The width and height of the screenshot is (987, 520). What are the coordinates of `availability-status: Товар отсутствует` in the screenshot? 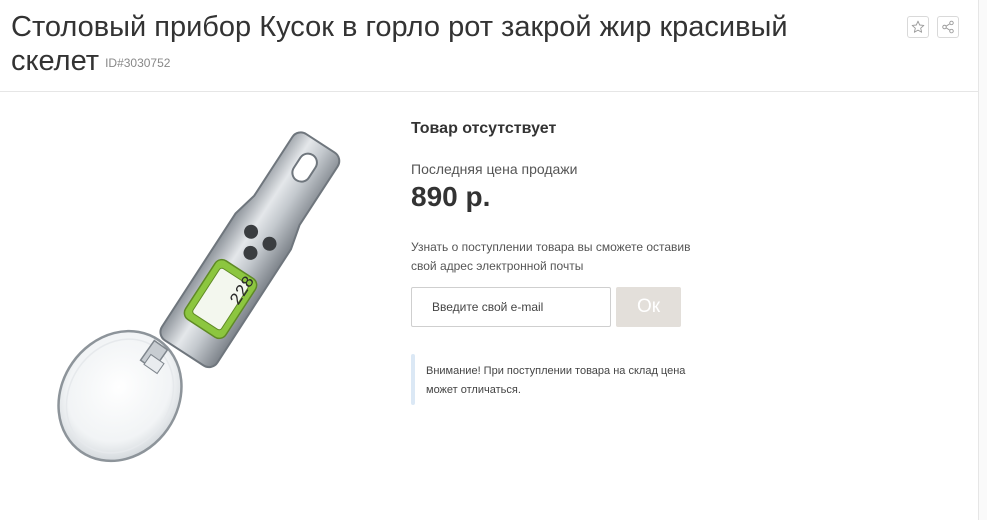 It's located at (484, 128).